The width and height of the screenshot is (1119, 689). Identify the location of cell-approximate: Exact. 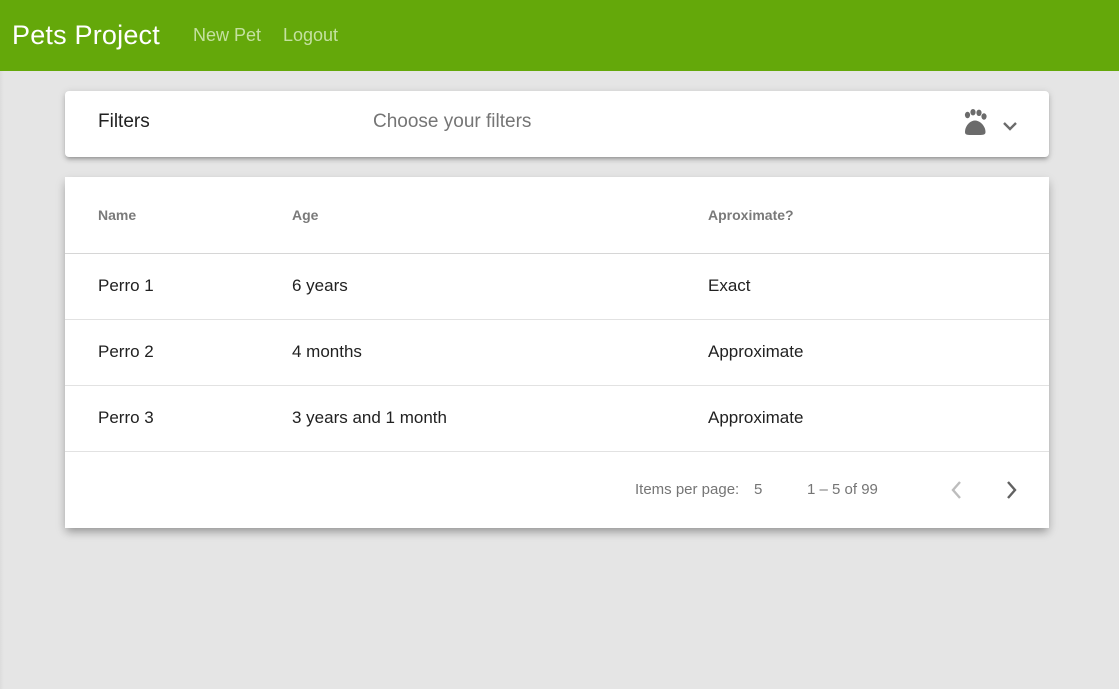
(729, 285).